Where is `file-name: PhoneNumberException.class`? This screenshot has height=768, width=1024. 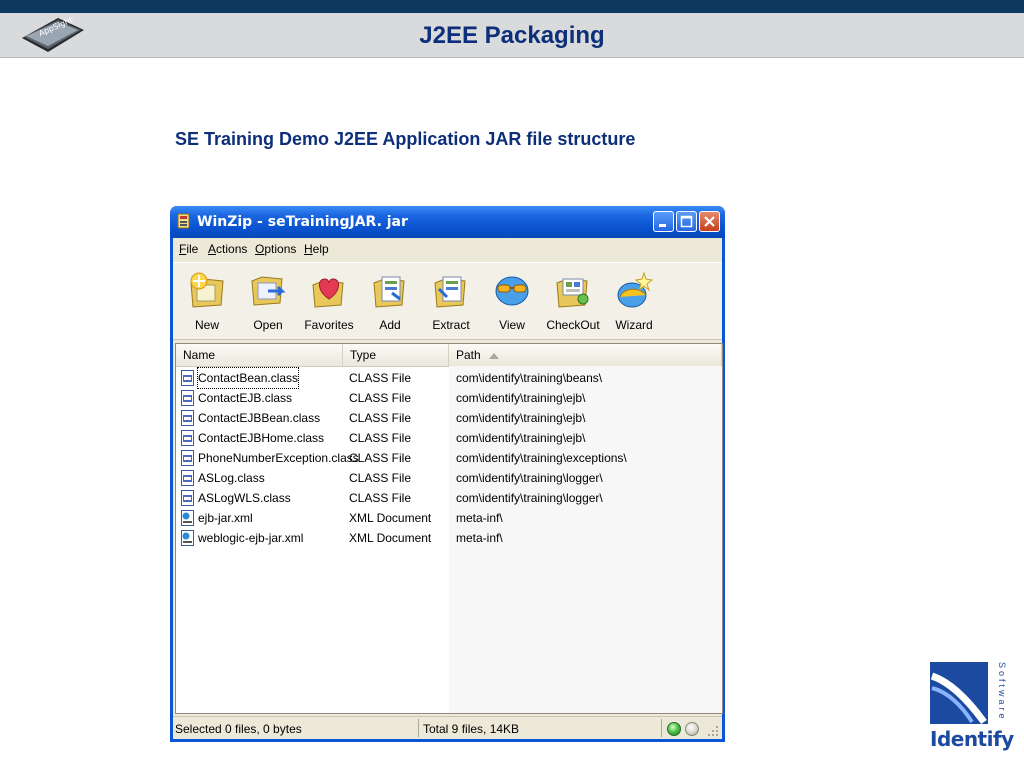 file-name: PhoneNumberException.class is located at coordinates (278, 458).